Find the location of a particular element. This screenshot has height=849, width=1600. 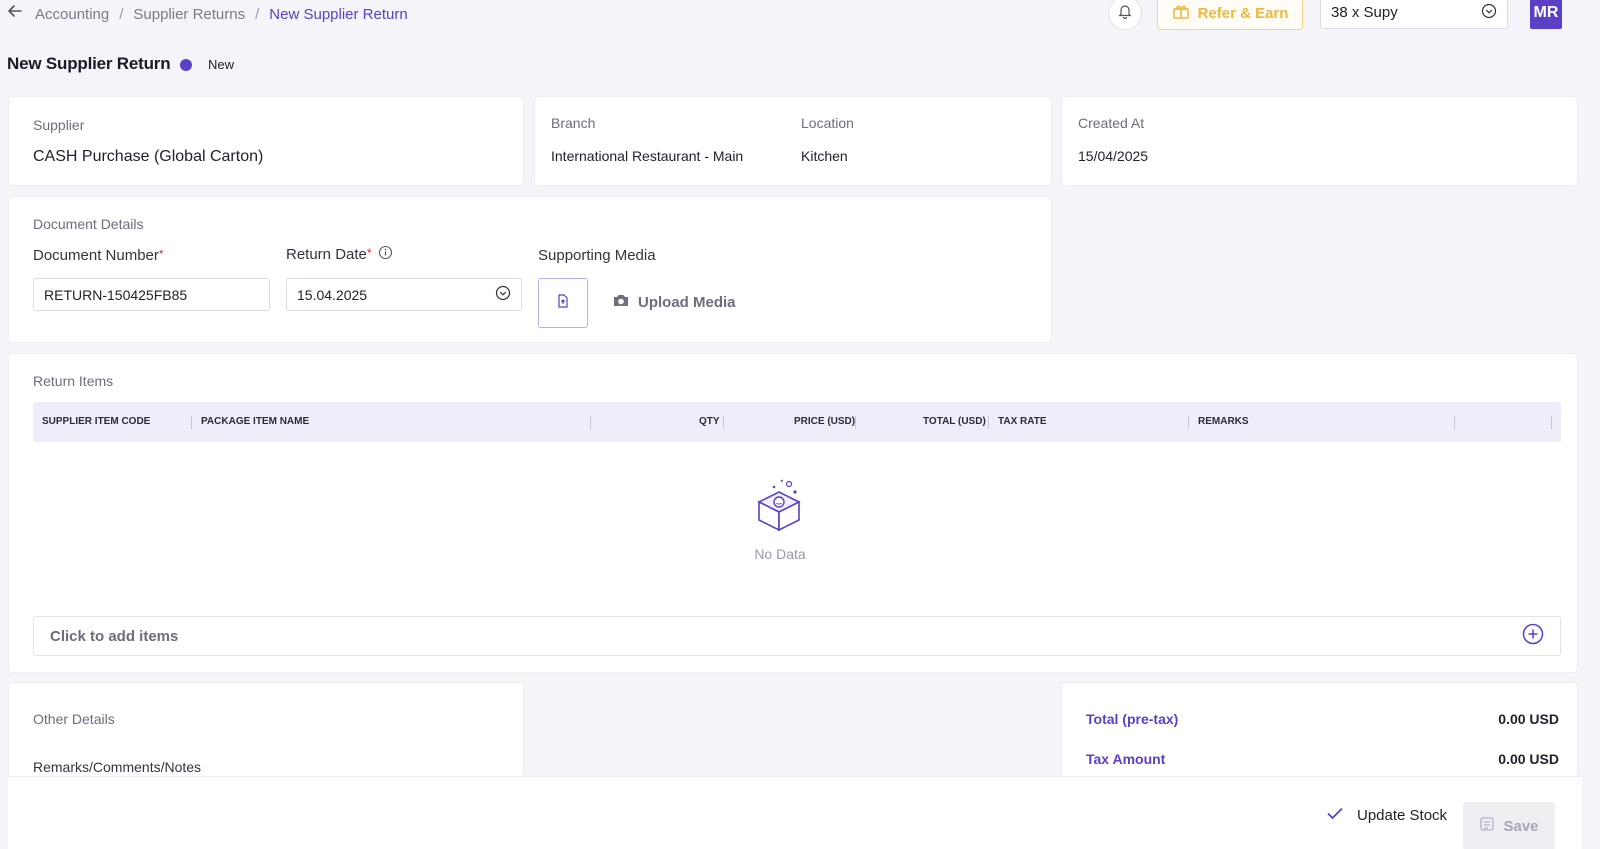

breadcrumb-current: New Supplier Return is located at coordinates (338, 14).